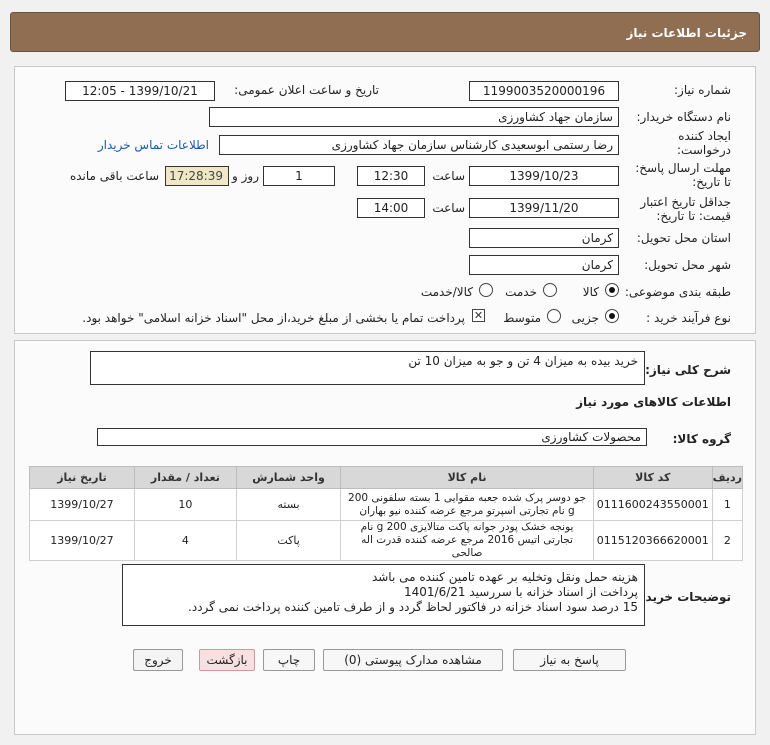 The height and width of the screenshot is (745, 770). I want to click on print-button: چاپ, so click(289, 660).